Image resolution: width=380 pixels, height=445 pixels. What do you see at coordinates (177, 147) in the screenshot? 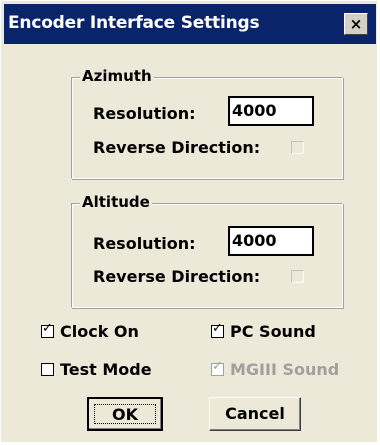
I see `azimuth-reverse-label: Reverse Direction:` at bounding box center [177, 147].